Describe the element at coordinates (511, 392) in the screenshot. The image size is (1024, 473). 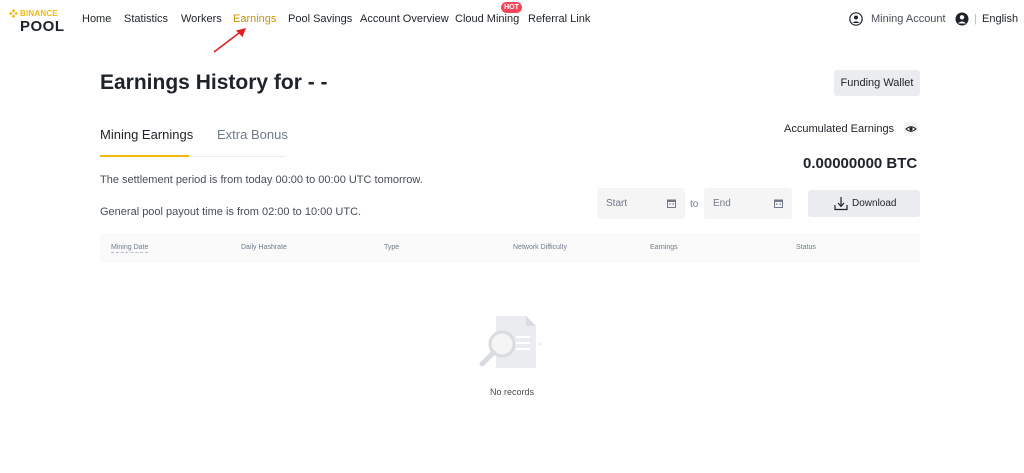
I see `no-records-label: No records` at that location.